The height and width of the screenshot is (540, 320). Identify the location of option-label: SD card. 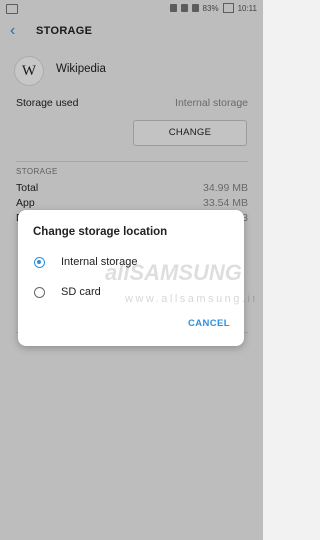
(81, 292).